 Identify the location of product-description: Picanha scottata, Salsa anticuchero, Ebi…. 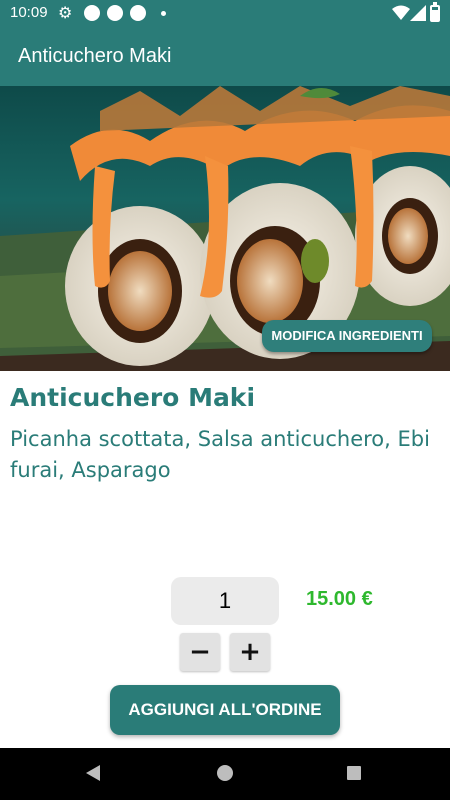
(220, 454).